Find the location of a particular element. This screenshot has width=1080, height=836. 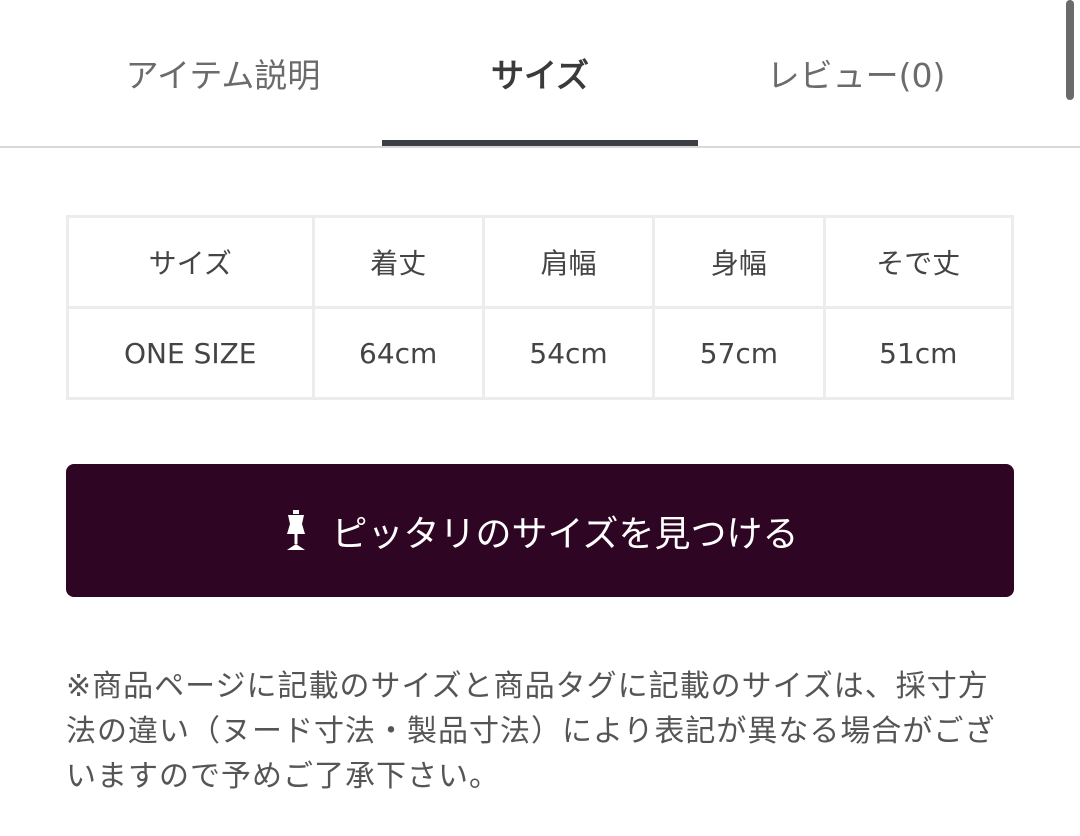

table-cell: ONE SIZE is located at coordinates (190, 353).